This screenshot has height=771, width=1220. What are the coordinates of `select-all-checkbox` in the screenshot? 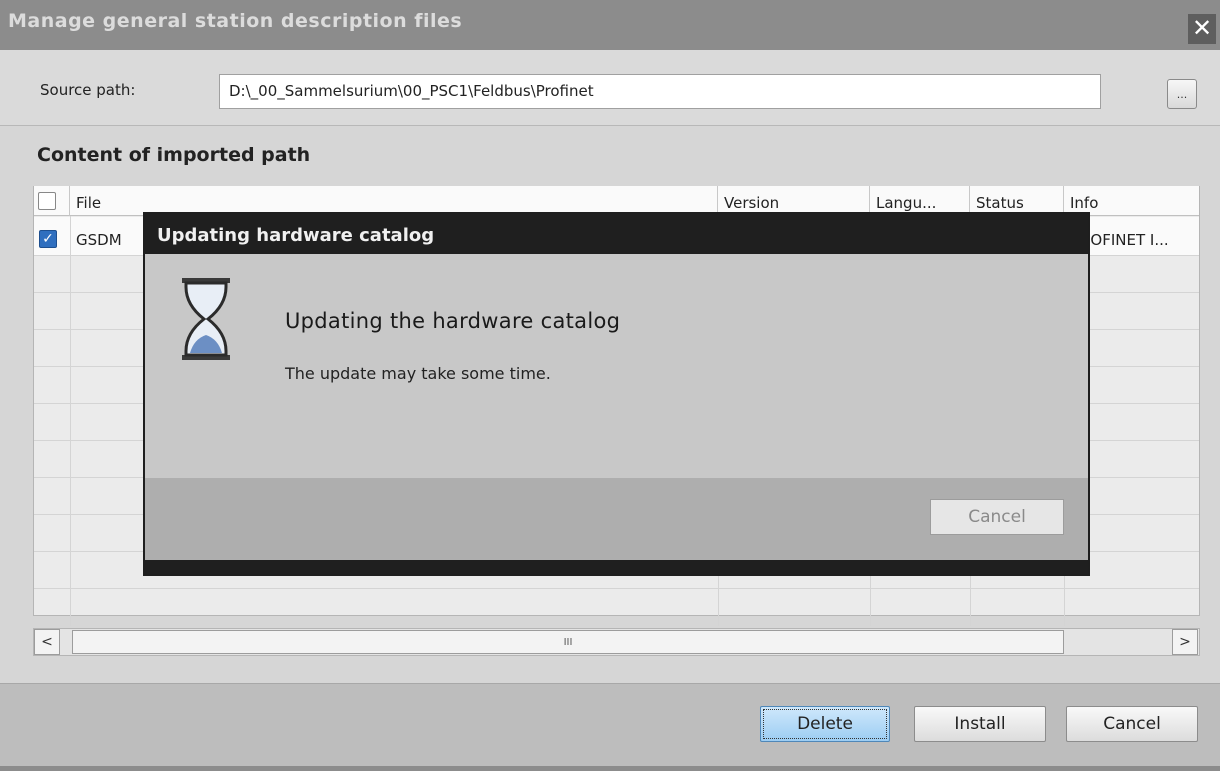 It's located at (47, 201).